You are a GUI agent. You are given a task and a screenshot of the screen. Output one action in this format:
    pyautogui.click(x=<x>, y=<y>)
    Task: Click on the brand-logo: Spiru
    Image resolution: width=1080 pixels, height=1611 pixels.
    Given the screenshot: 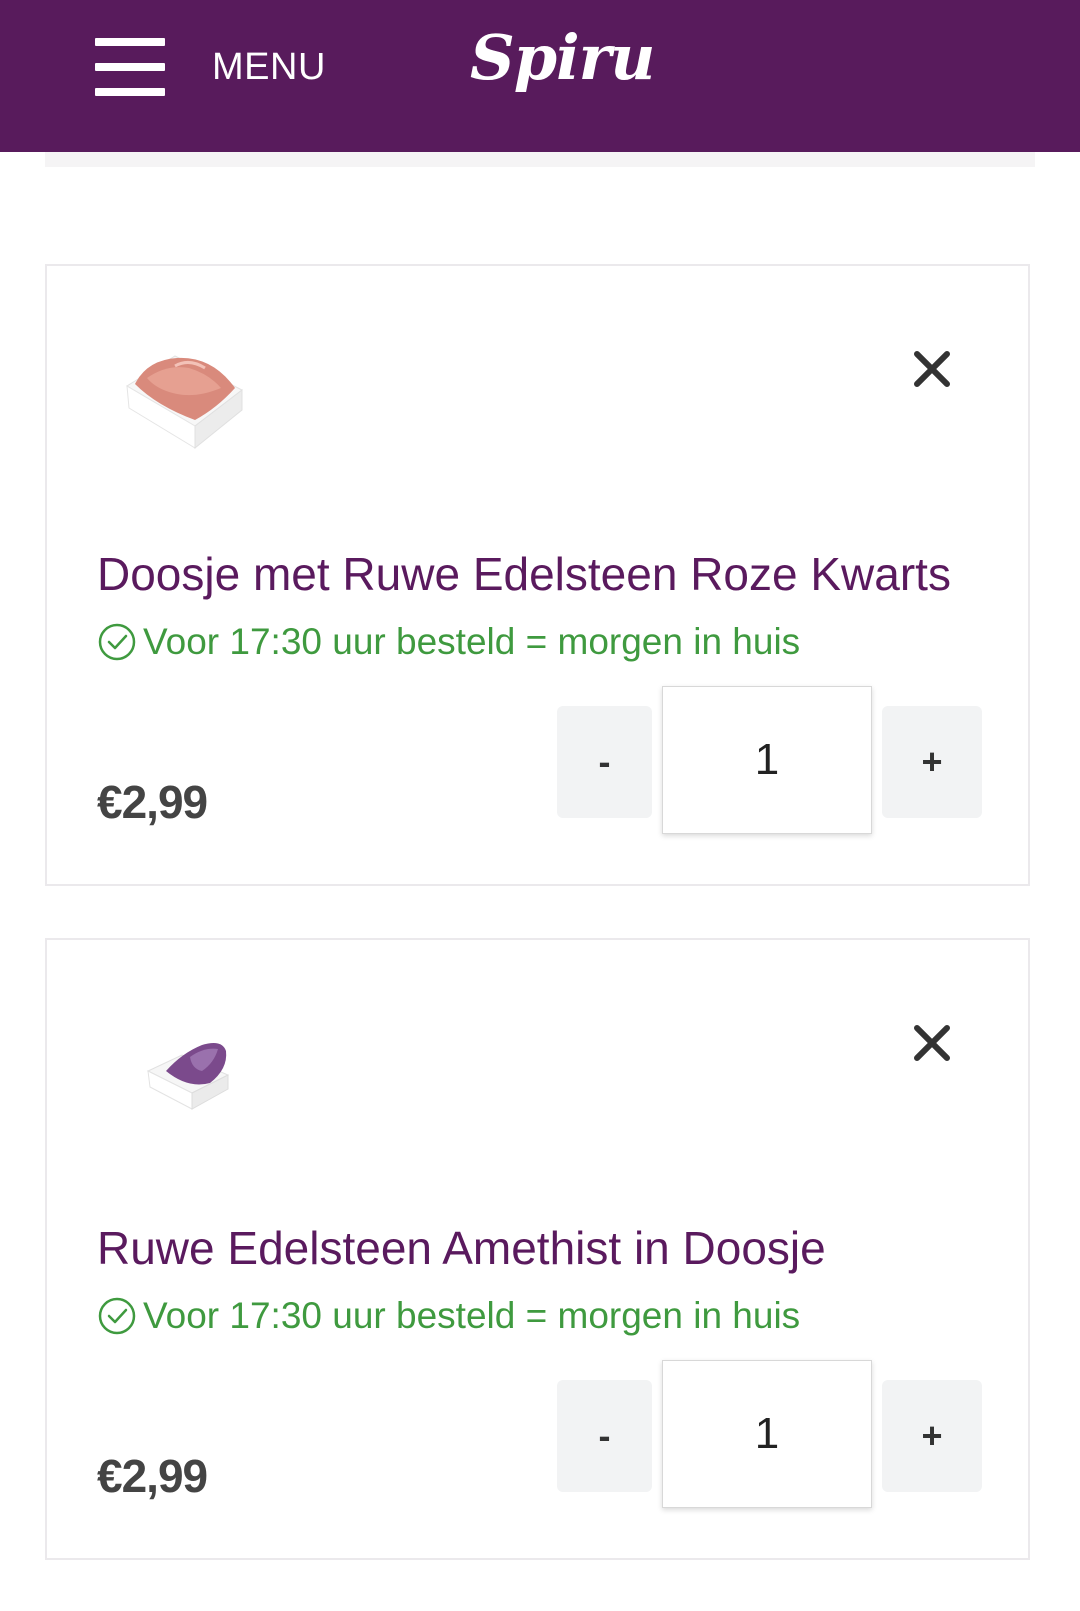 What is the action you would take?
    pyautogui.click(x=562, y=58)
    